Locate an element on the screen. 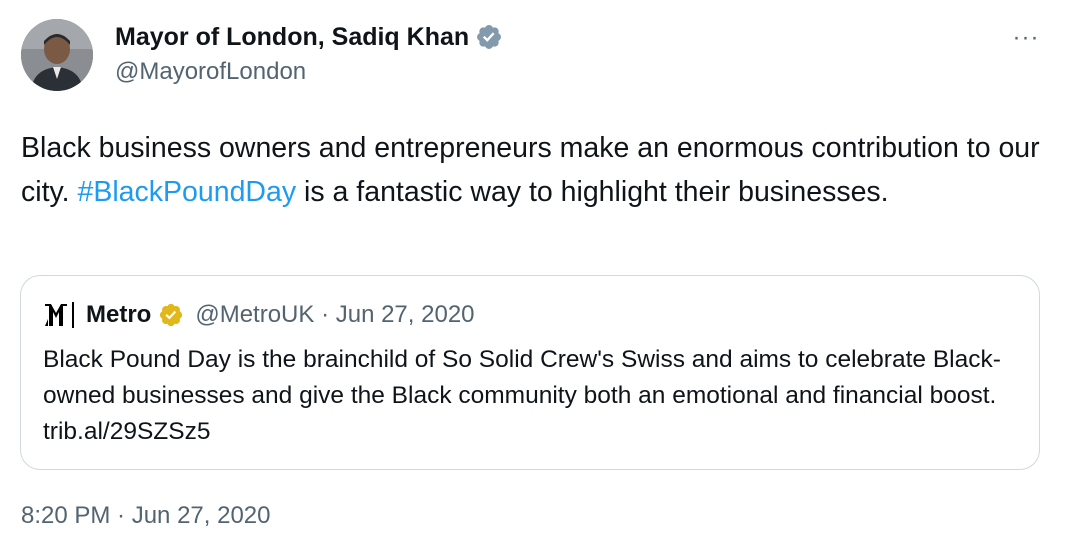 The width and height of the screenshot is (1076, 560). verified-gray-badge-icon is located at coordinates (489, 37).